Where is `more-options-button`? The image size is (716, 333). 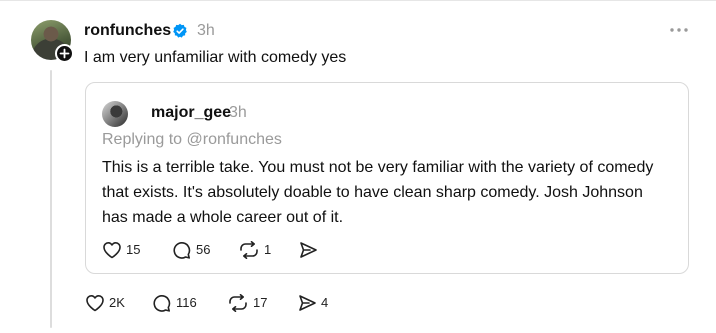
more-options-button is located at coordinates (679, 30).